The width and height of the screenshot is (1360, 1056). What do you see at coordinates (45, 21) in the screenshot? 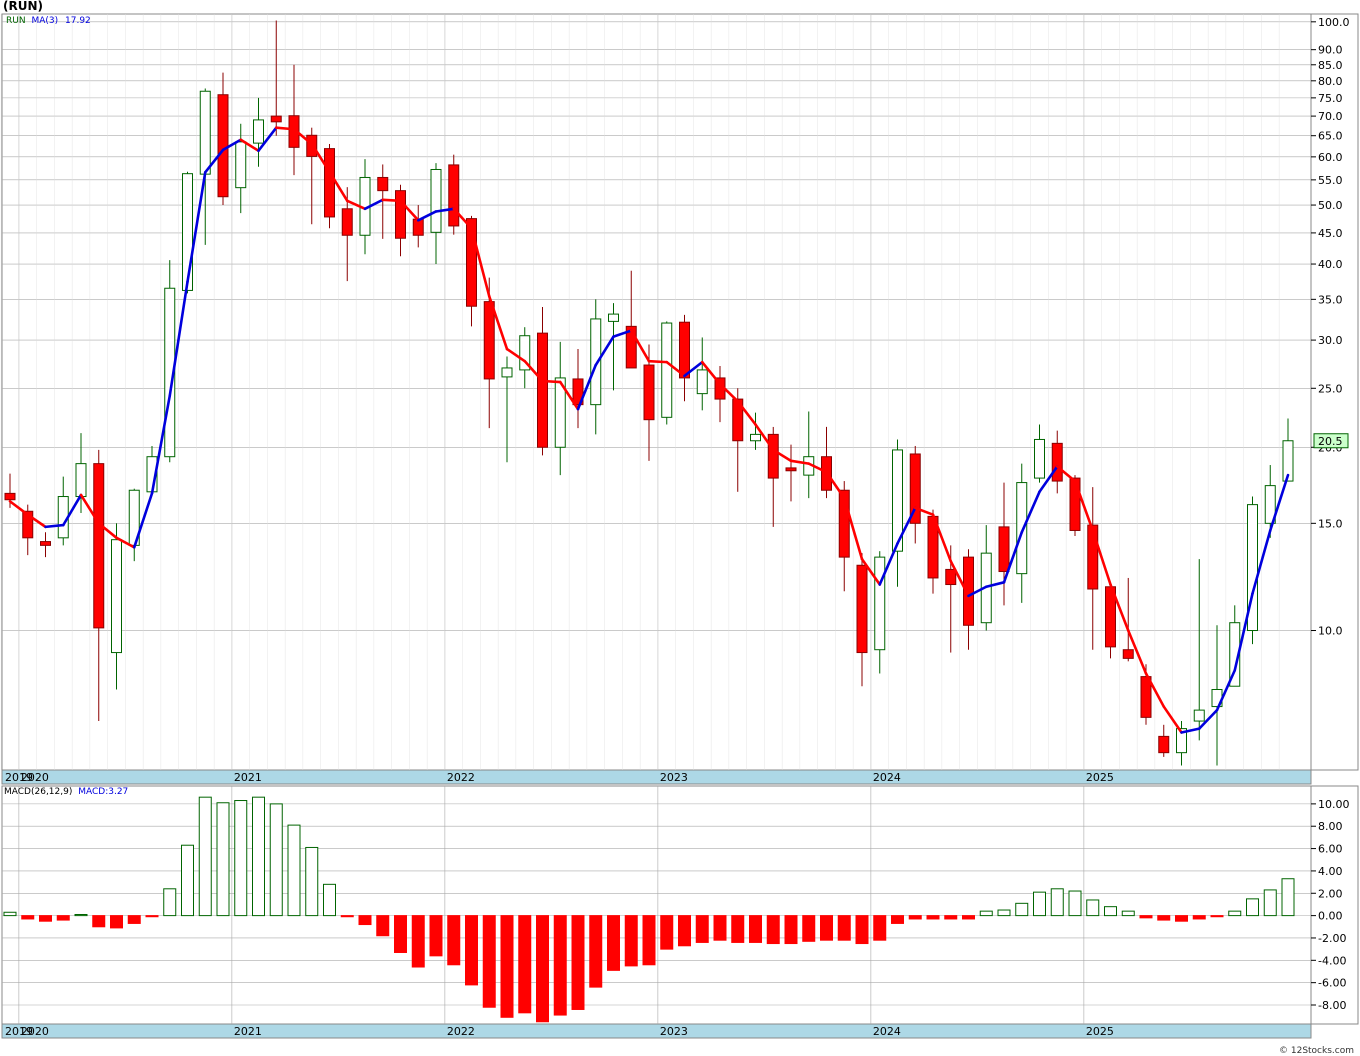
I see `legend-ma-label: MA(3)` at bounding box center [45, 21].